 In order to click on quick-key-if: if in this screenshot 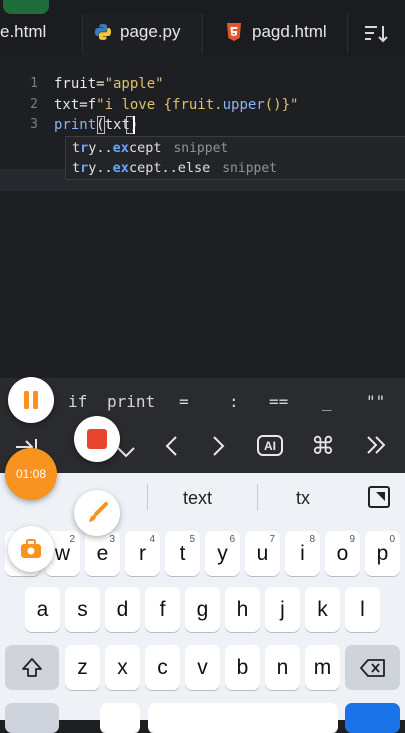, I will do `click(77, 401)`.